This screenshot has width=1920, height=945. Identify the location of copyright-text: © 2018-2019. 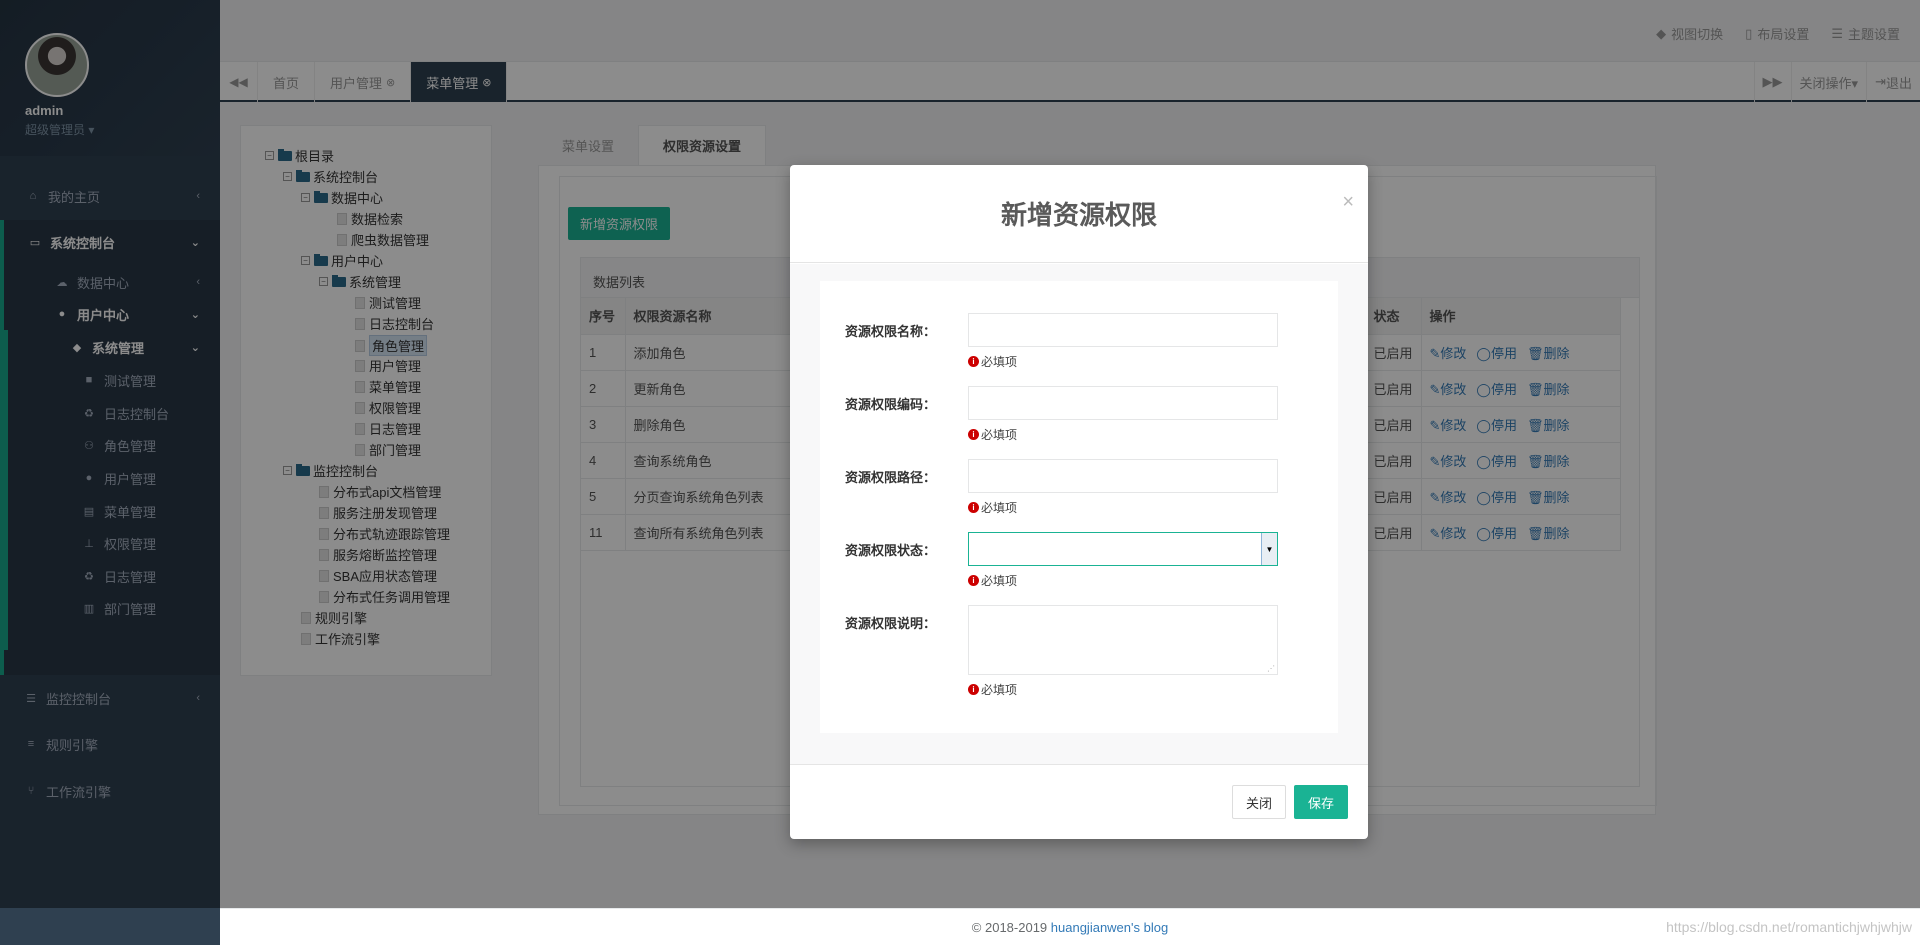
(1011, 927).